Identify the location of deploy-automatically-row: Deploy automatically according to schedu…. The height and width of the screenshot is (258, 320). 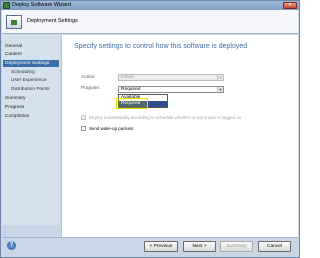
(161, 117).